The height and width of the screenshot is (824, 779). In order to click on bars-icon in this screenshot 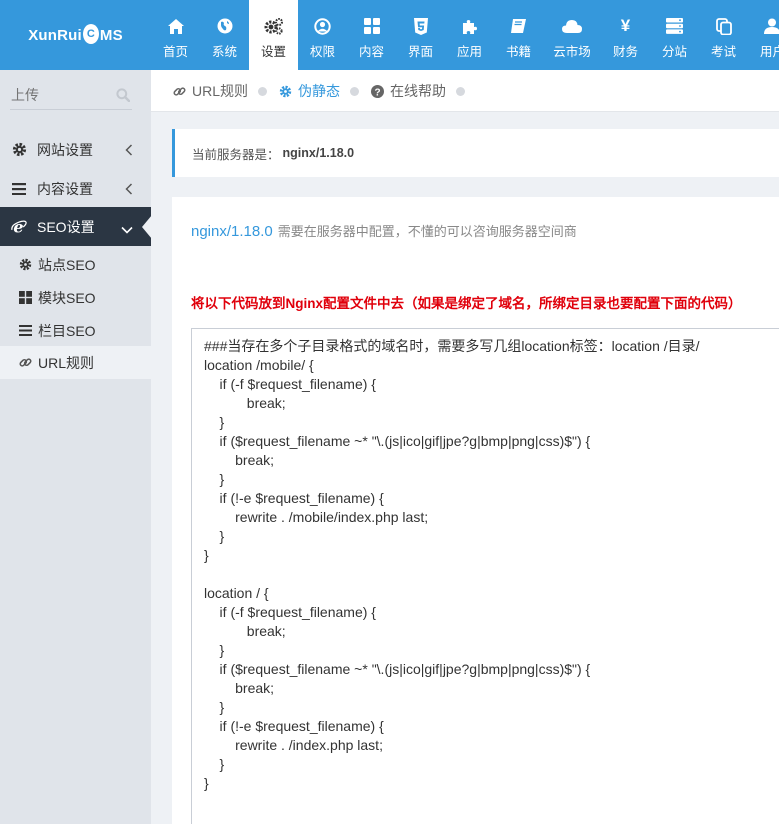, I will do `click(19, 188)`.